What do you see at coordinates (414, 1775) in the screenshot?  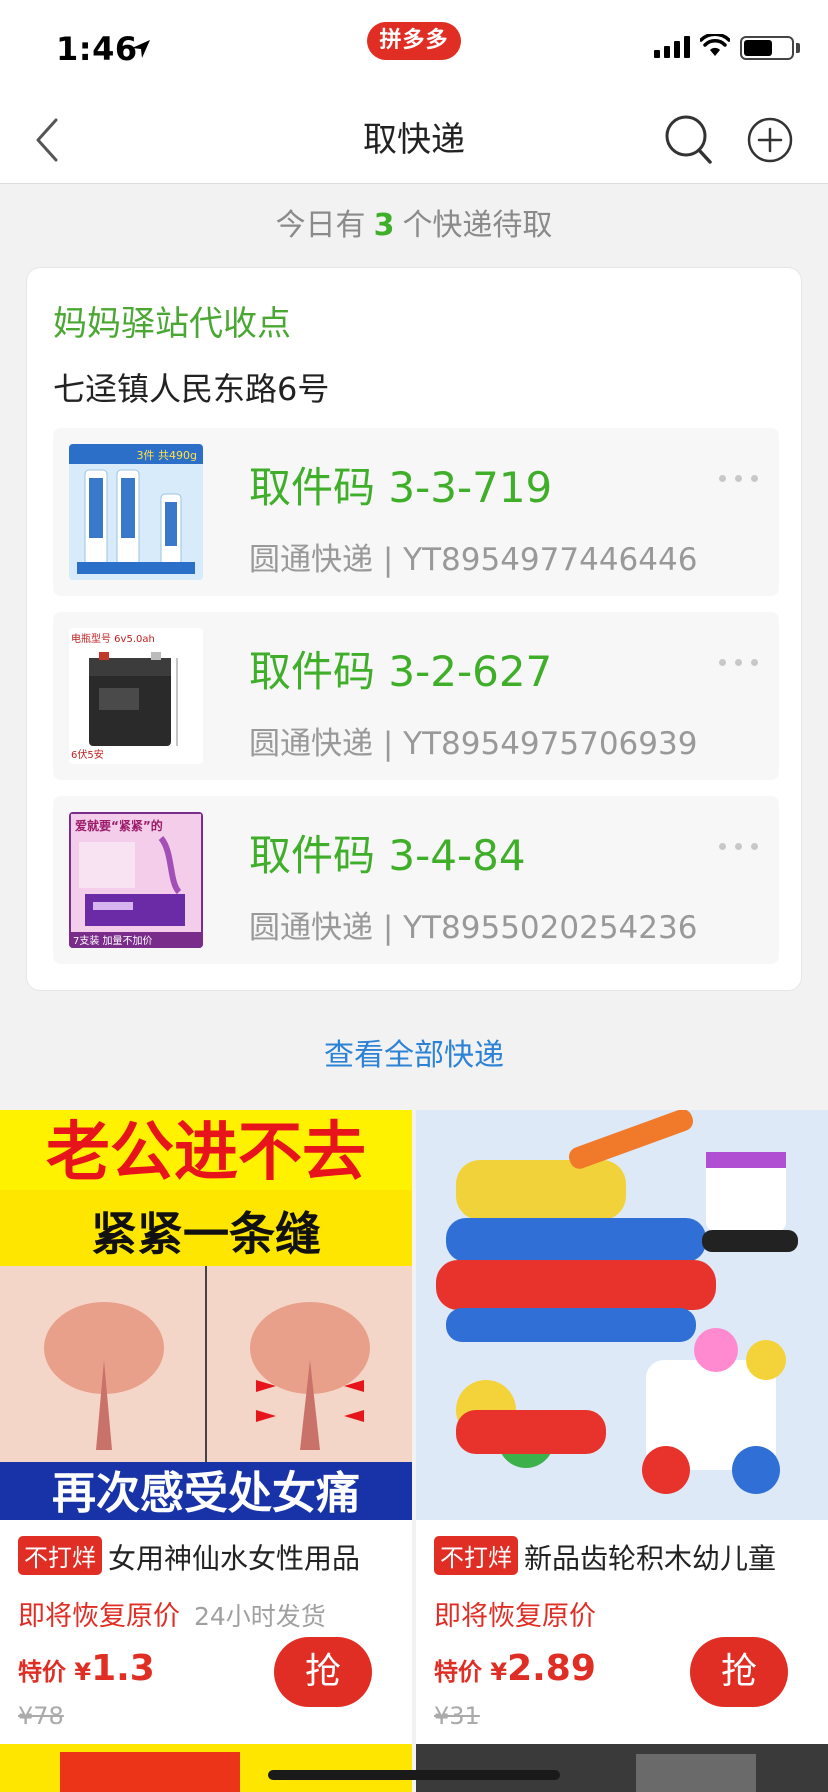 I see `home-indicator` at bounding box center [414, 1775].